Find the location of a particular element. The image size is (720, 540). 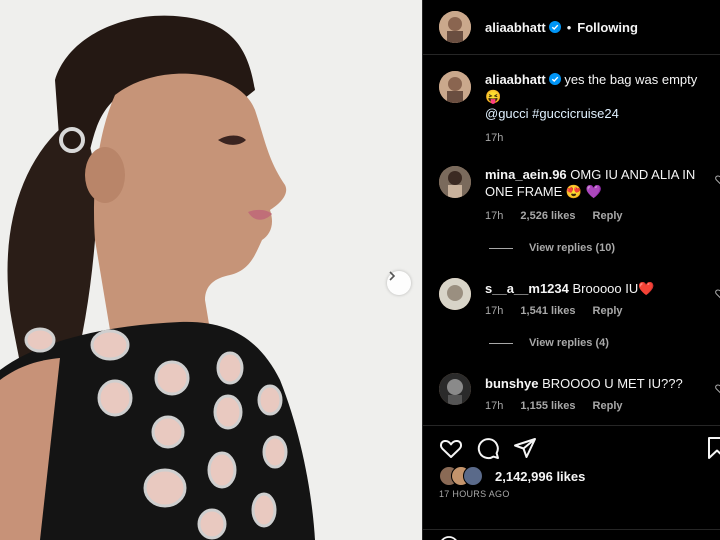

comment-meta: 17h 1,541 likes Reply is located at coordinates (599, 311).